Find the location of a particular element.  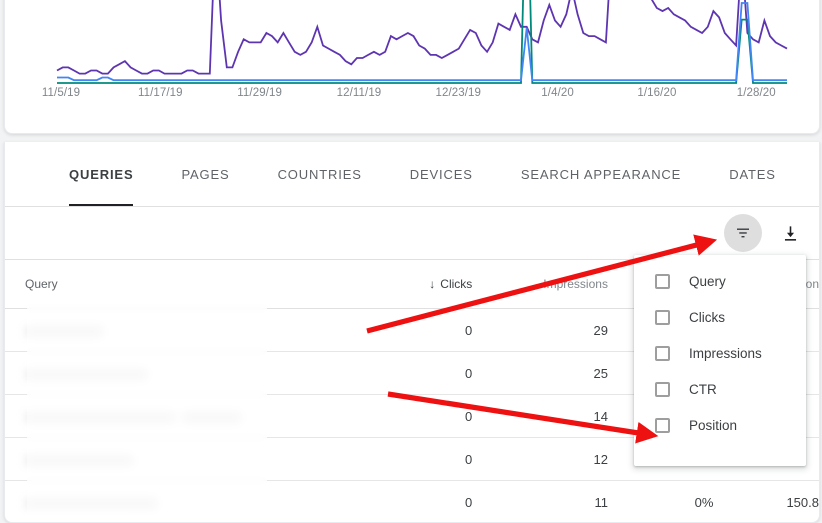

tab-queries: QUERIES is located at coordinates (101, 174).